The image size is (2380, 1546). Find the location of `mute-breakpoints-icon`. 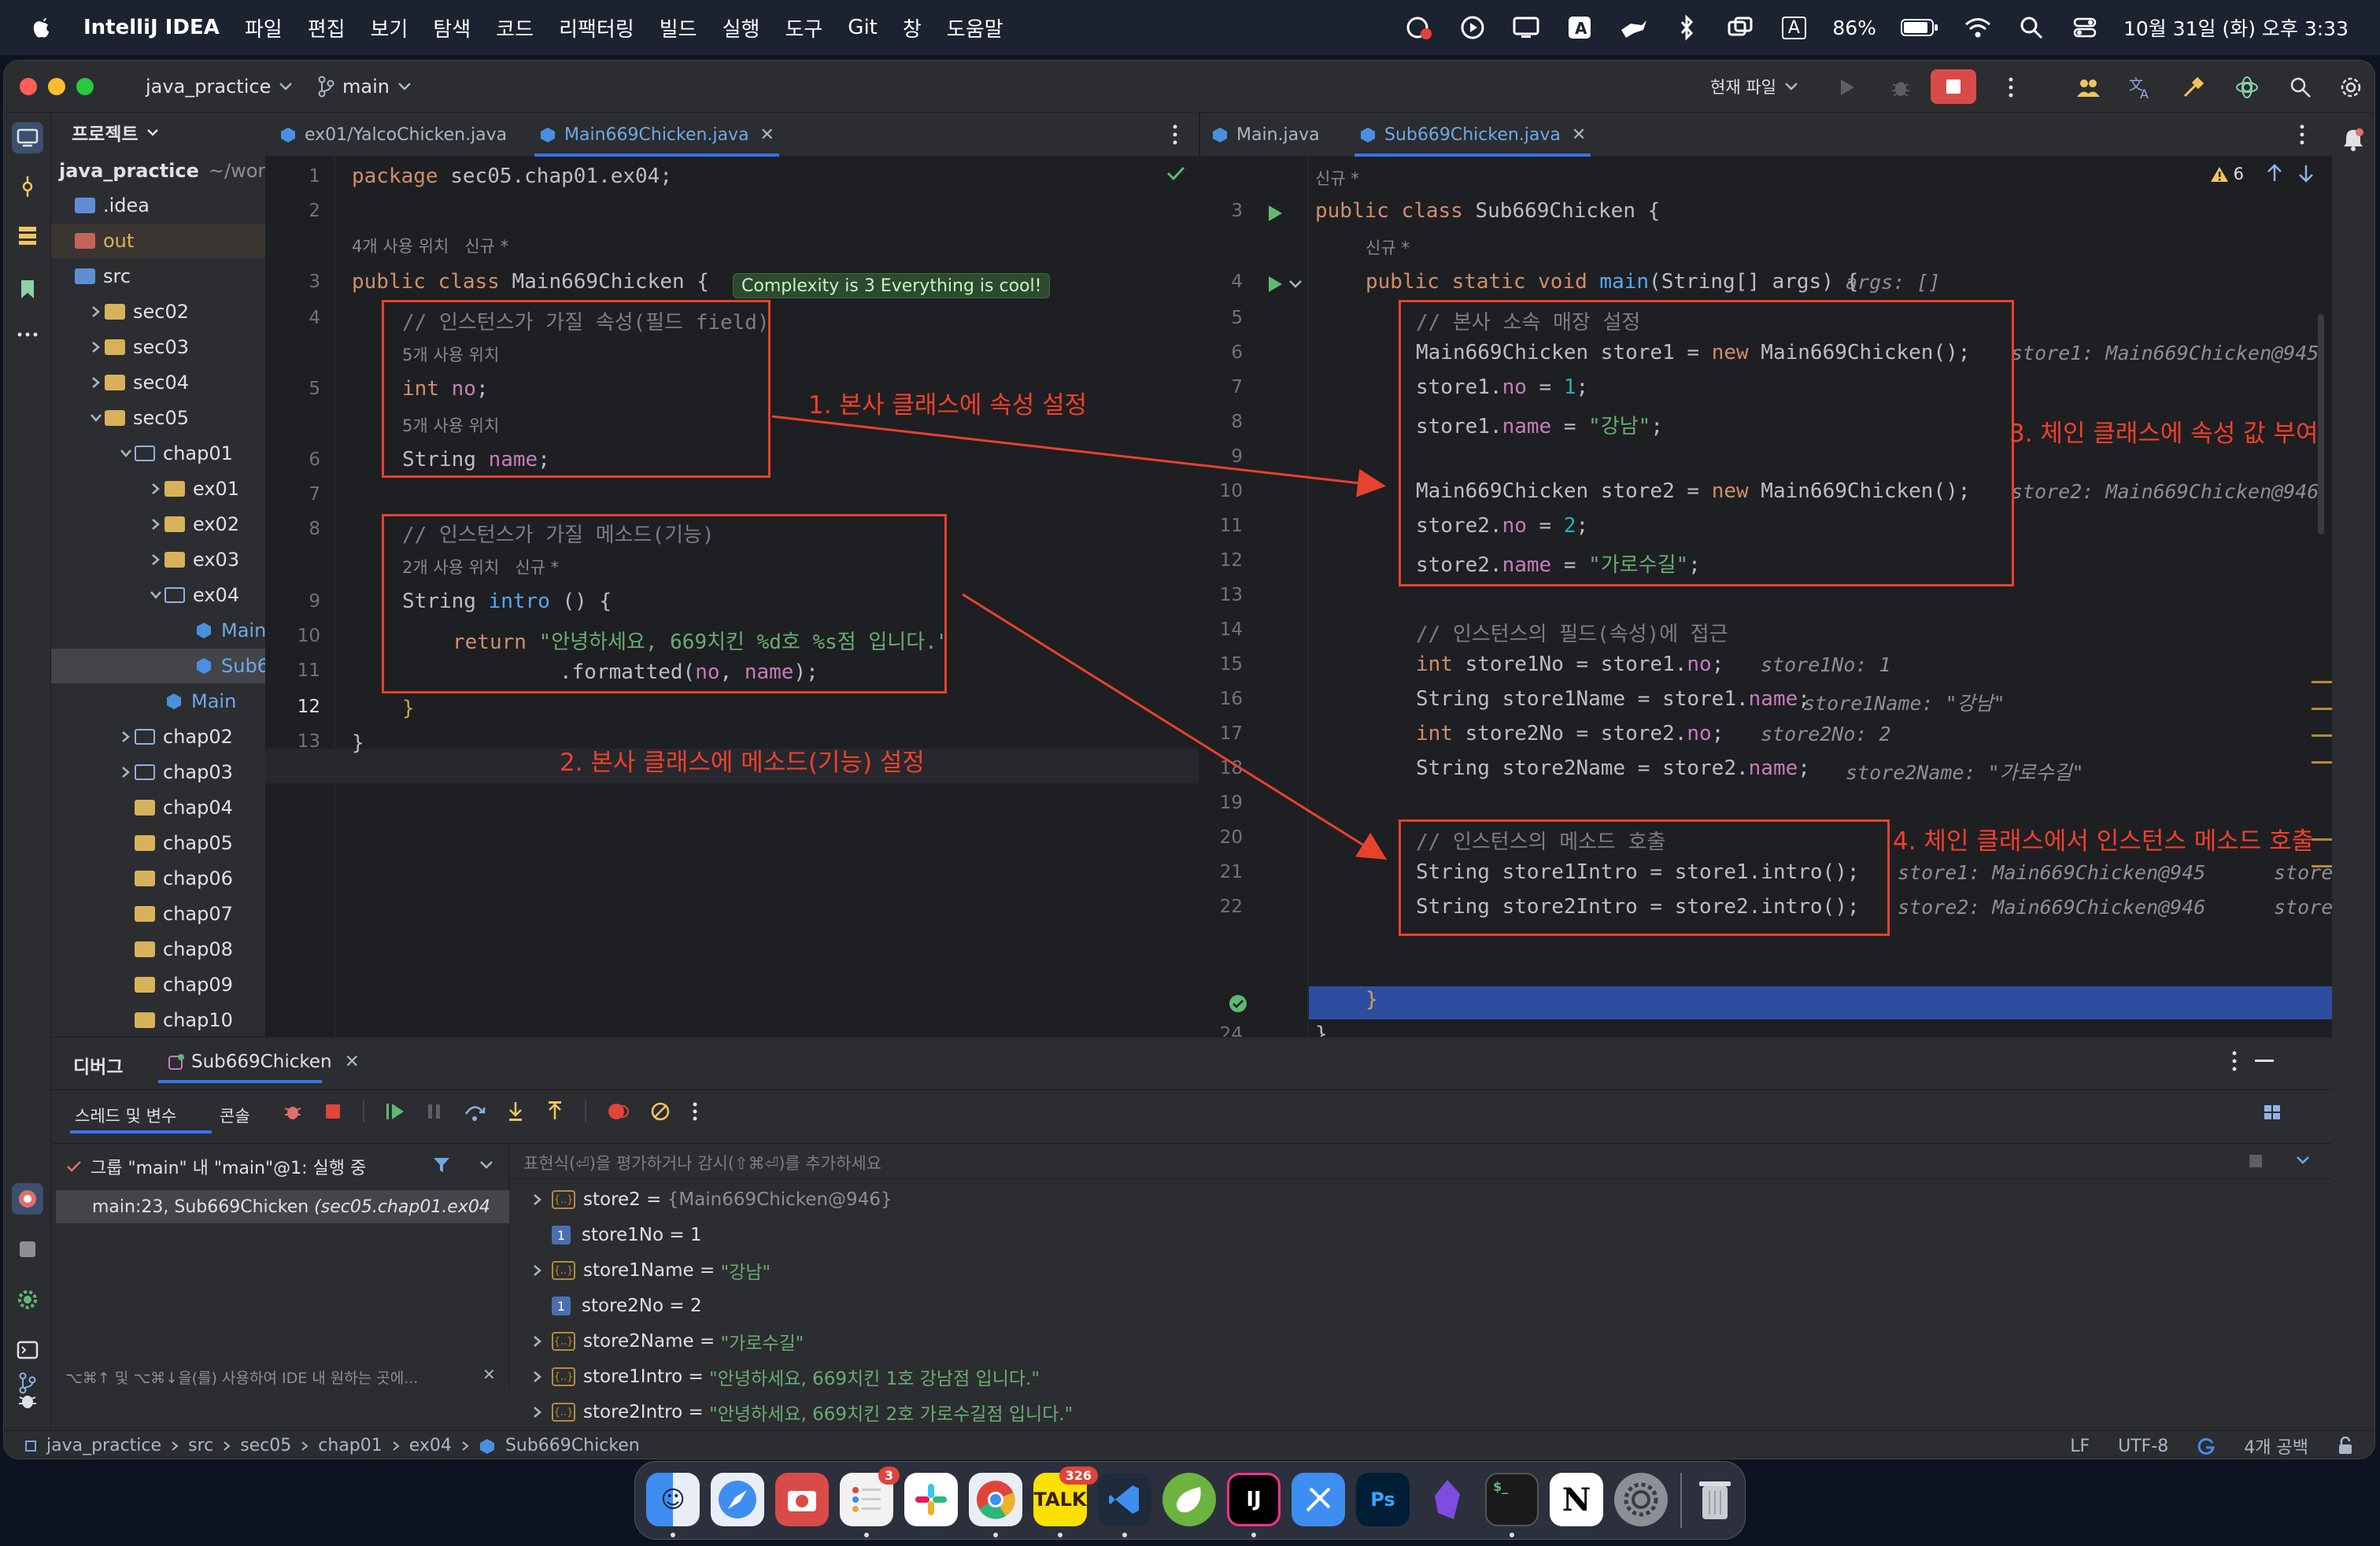

mute-breakpoints-icon is located at coordinates (660, 1111).